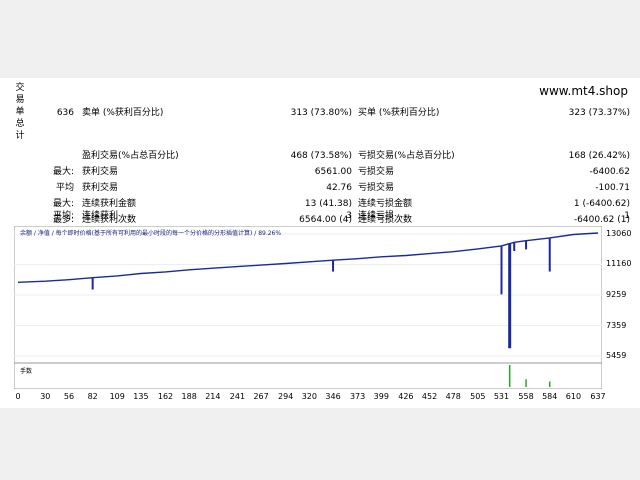 This screenshot has width=640, height=480. Describe the element at coordinates (339, 188) in the screenshot. I see `stats-row-3-c3: 42.76` at that location.